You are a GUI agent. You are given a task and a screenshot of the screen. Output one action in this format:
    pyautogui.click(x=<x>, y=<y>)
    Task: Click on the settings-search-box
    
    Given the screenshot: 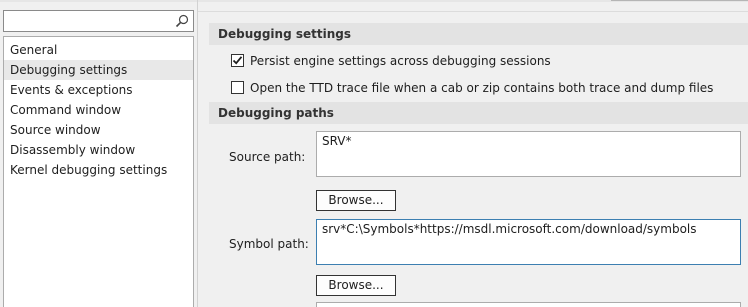 What is the action you would take?
    pyautogui.click(x=98, y=21)
    